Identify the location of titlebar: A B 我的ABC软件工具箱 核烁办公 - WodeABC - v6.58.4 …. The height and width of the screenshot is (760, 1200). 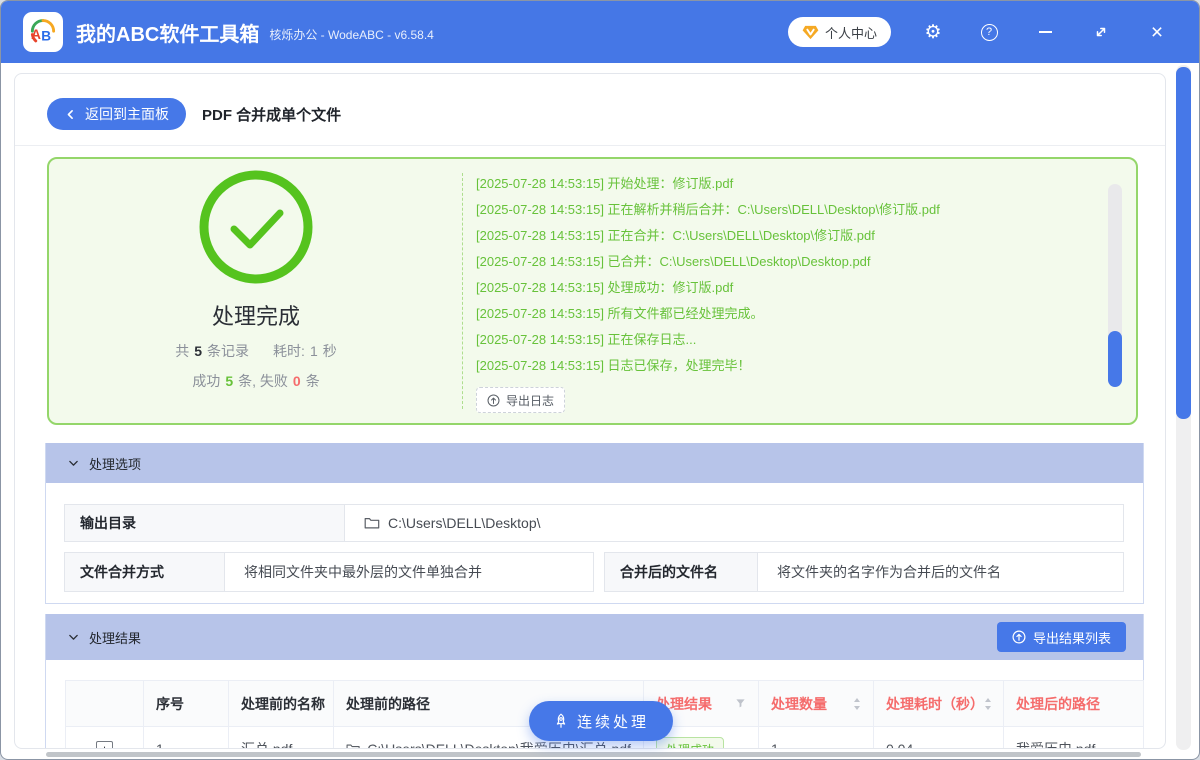
(600, 32).